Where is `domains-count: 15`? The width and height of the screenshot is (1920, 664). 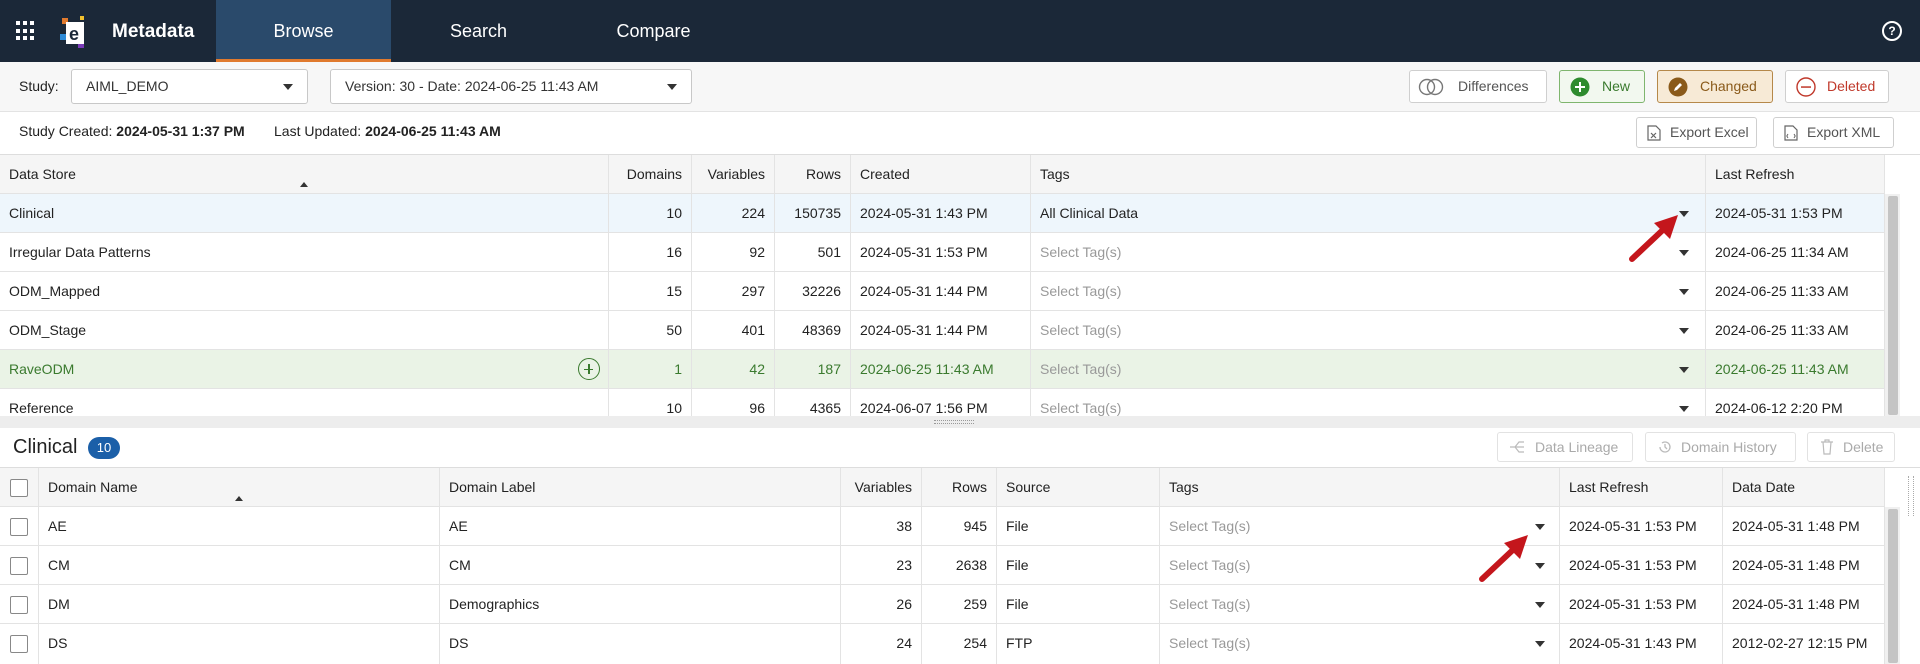 domains-count: 15 is located at coordinates (650, 291).